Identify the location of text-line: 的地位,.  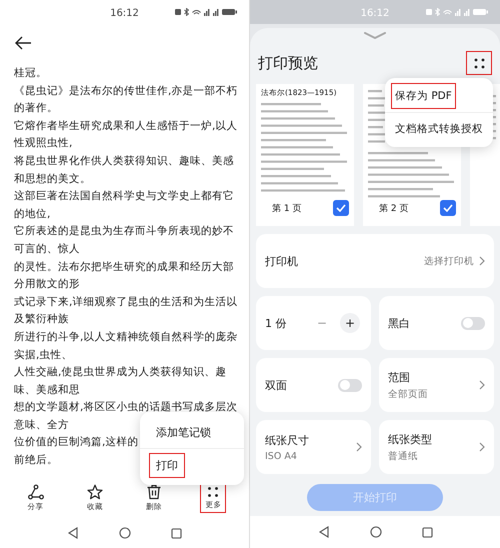
(32, 214).